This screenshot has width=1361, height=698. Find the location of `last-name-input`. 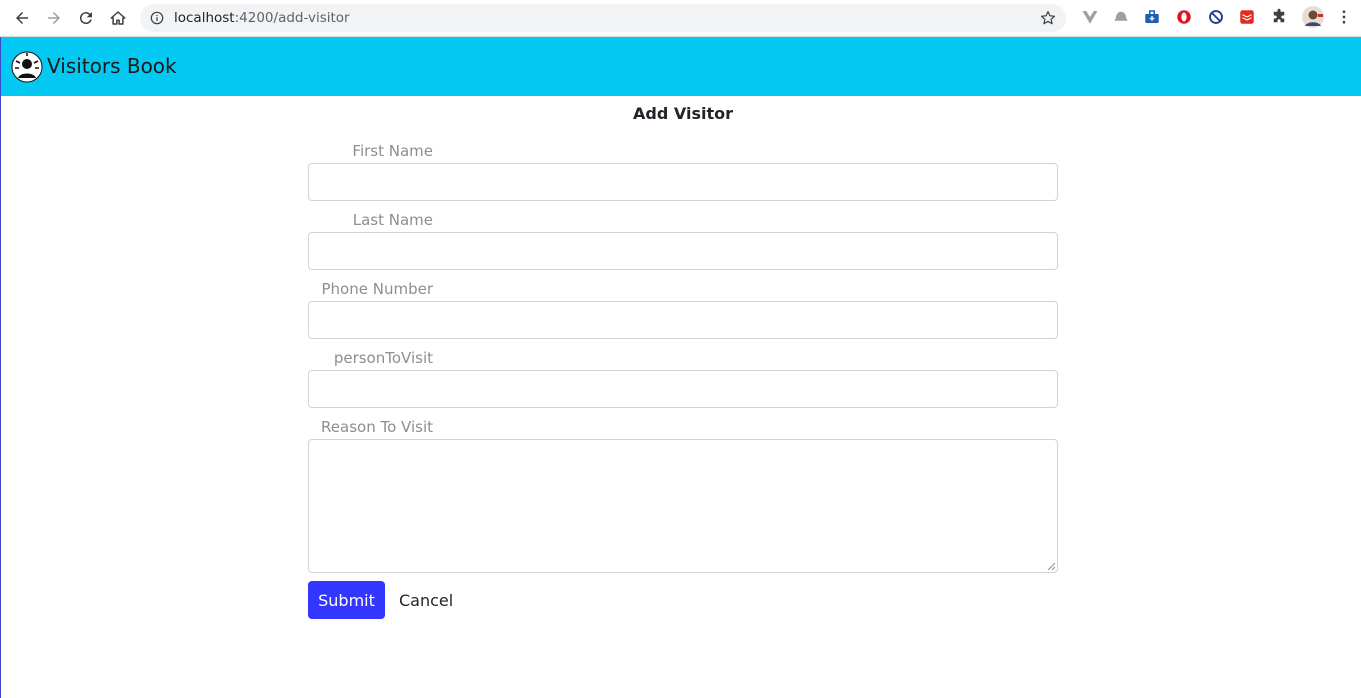

last-name-input is located at coordinates (683, 251).